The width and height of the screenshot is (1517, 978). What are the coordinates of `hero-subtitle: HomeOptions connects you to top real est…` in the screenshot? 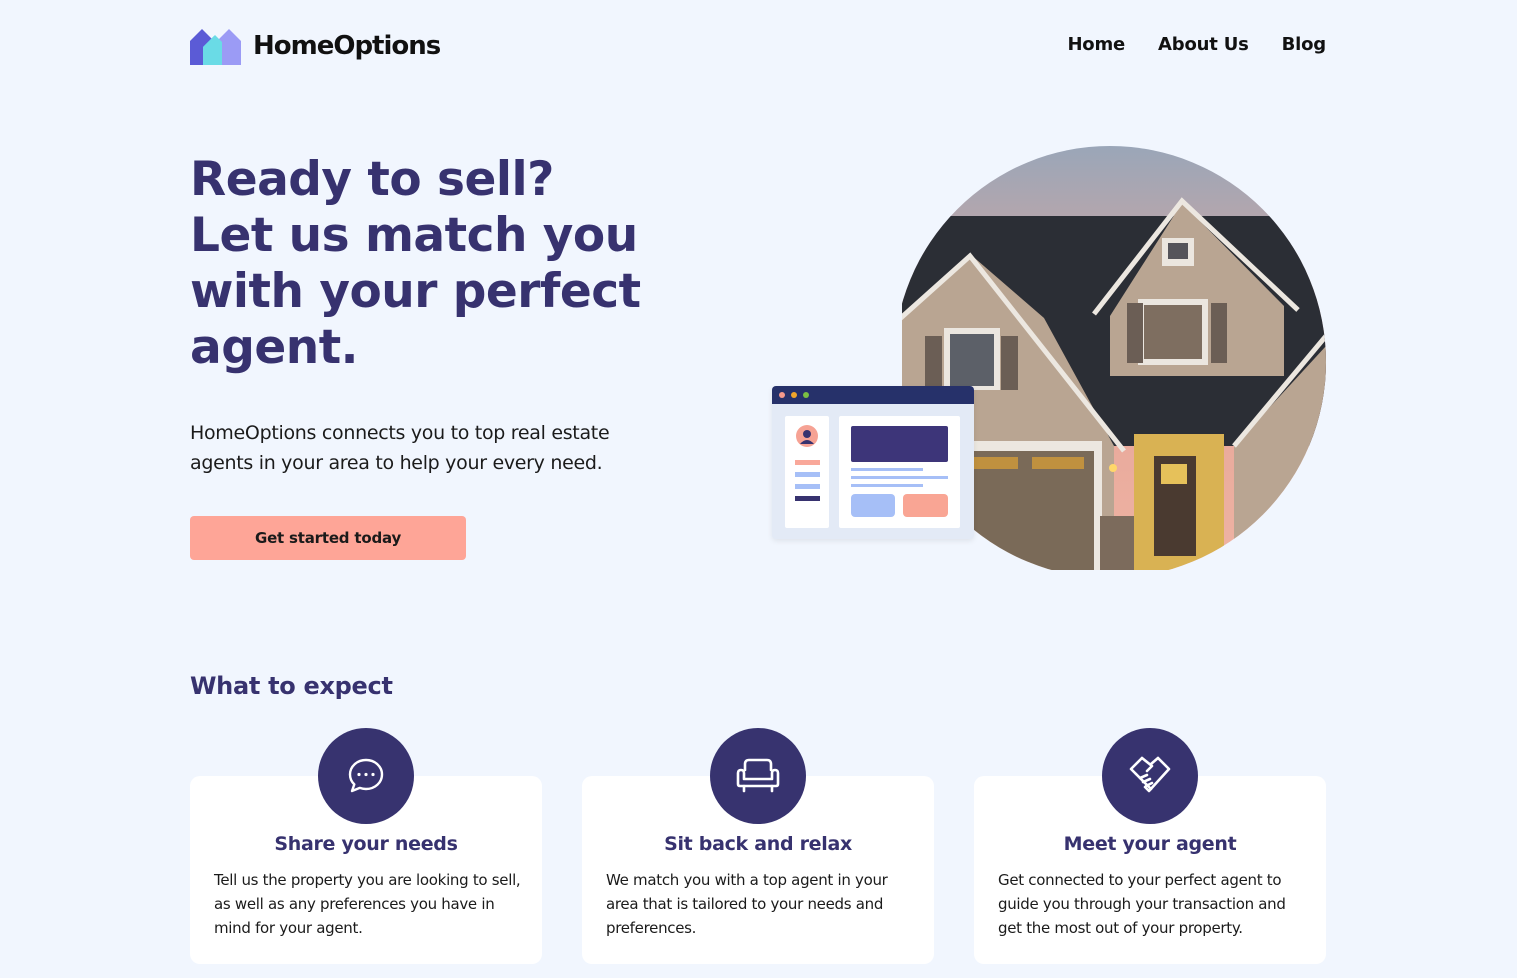 It's located at (400, 448).